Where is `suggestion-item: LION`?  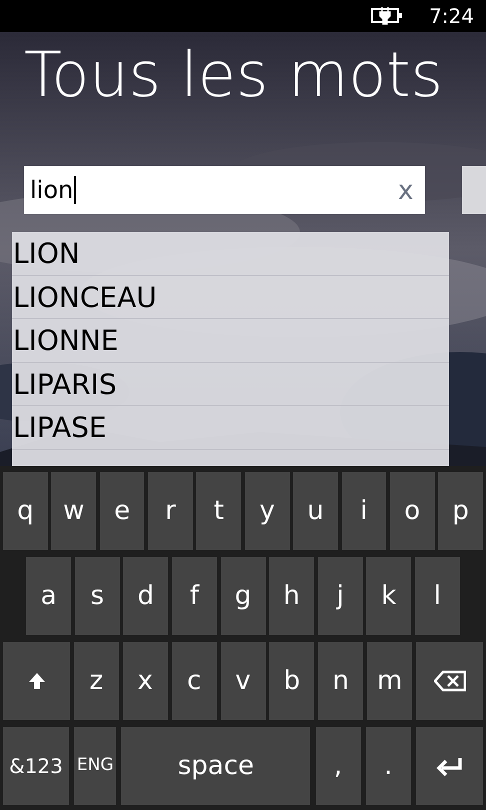
suggestion-item: LION is located at coordinates (230, 254).